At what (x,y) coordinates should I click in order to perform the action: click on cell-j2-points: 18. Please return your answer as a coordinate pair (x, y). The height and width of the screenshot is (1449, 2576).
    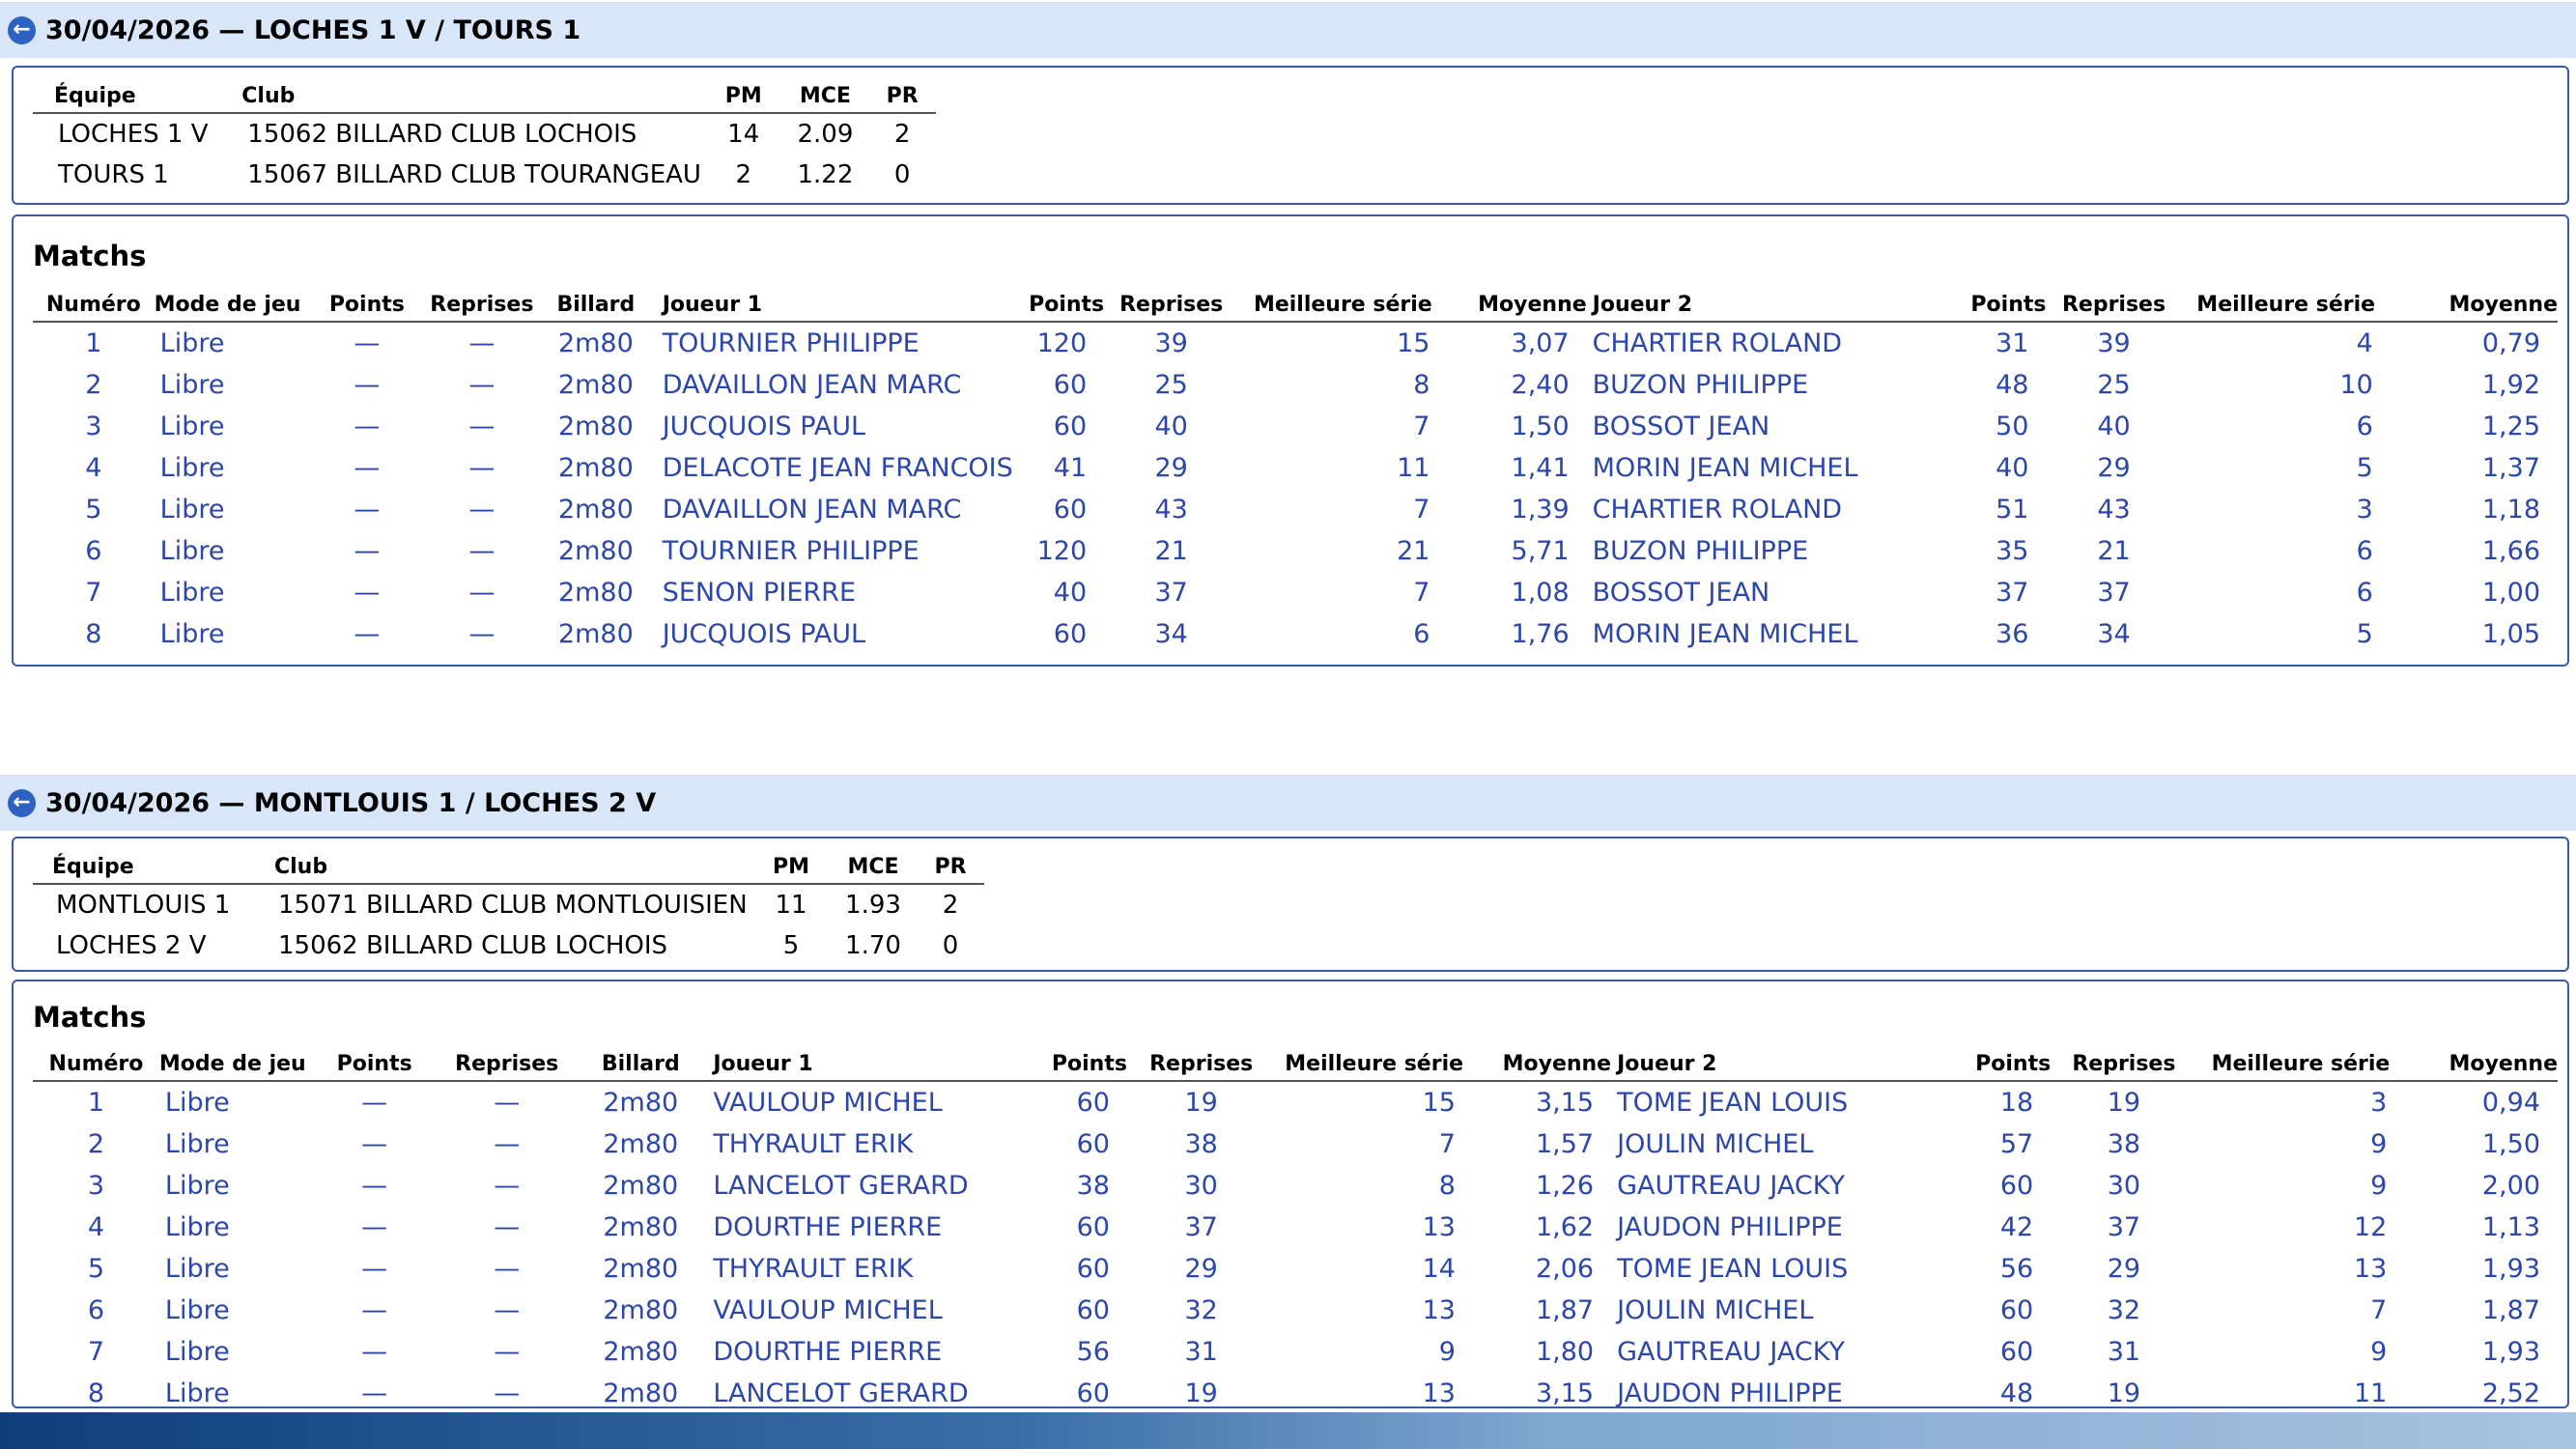
    Looking at the image, I should click on (2016, 1103).